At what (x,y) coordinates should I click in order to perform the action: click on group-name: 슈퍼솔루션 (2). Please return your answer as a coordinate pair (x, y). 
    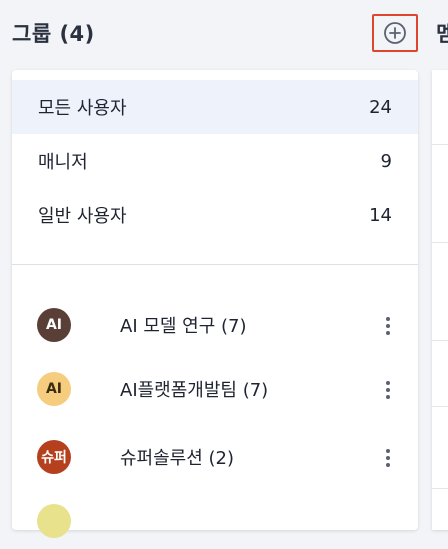
    Looking at the image, I should click on (177, 458).